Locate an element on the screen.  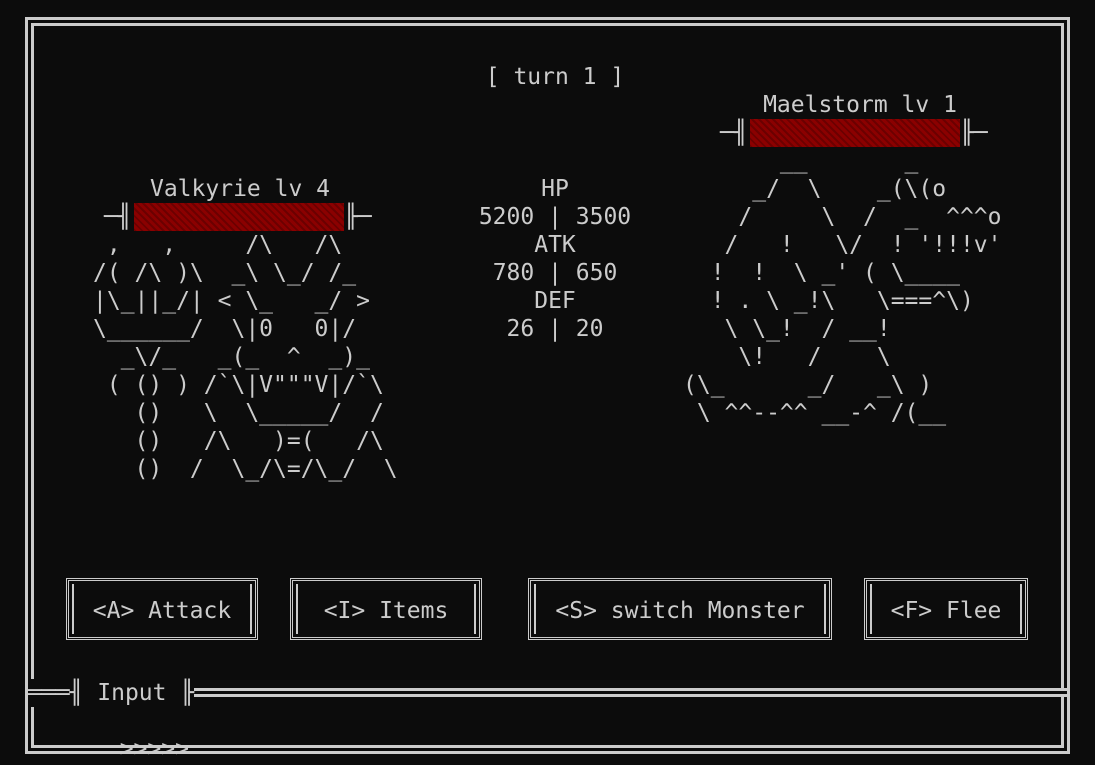
input-field: >>>>> is located at coordinates (572, 734).